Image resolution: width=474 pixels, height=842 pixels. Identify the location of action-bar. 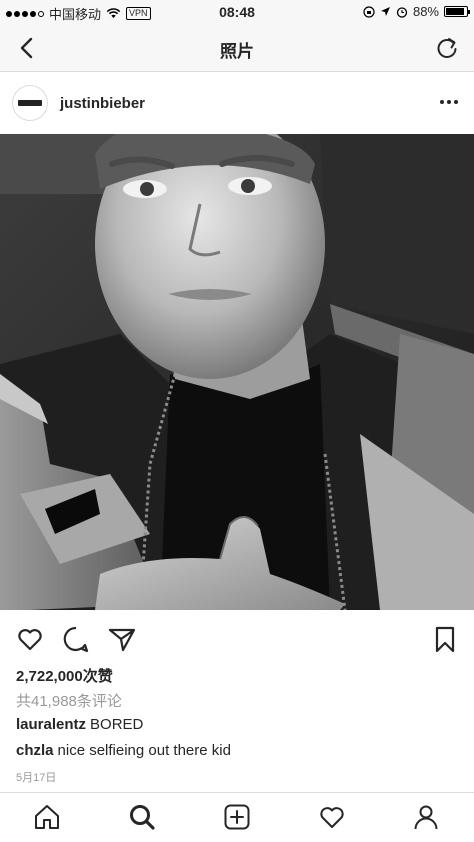
(237, 638).